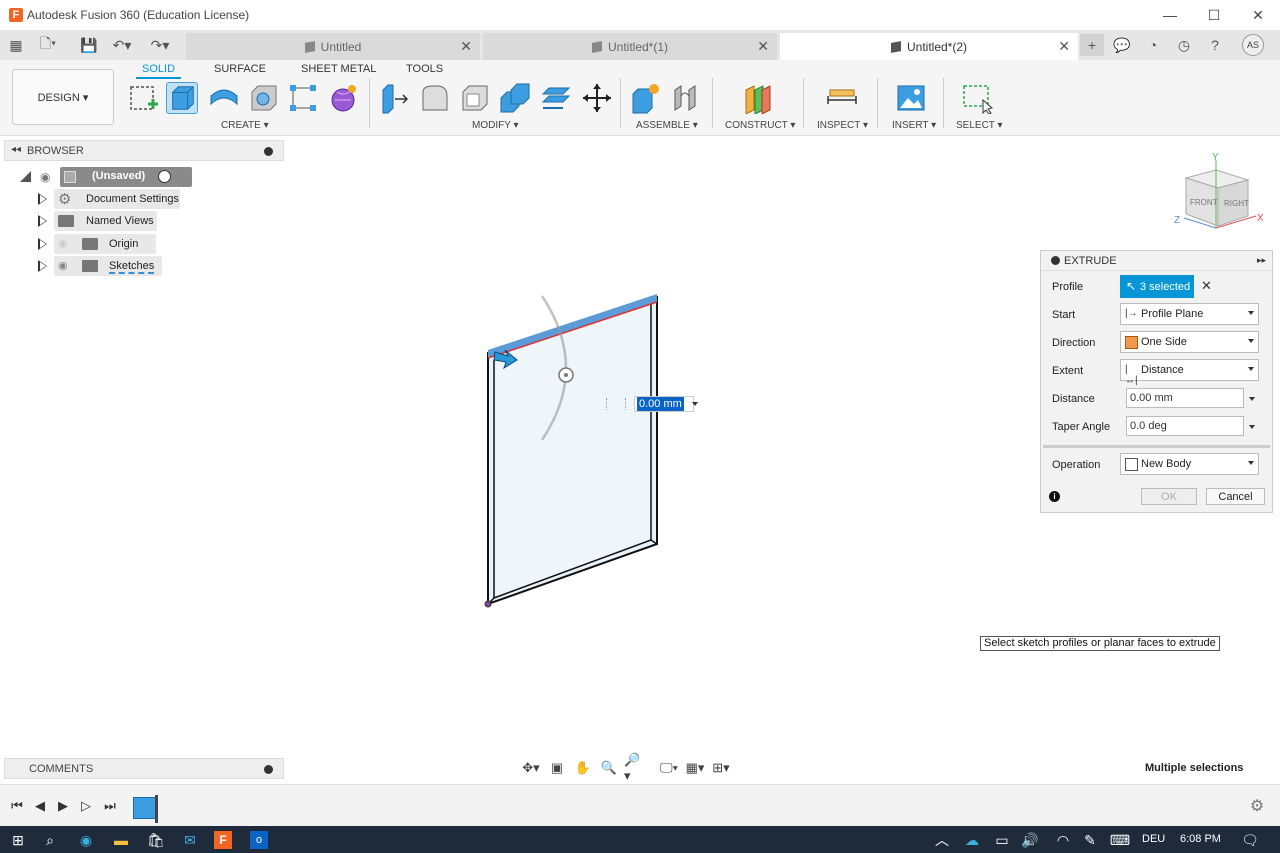 The width and height of the screenshot is (1280, 853). What do you see at coordinates (48, 44) in the screenshot?
I see `file-menu-icon: 🗋▾` at bounding box center [48, 44].